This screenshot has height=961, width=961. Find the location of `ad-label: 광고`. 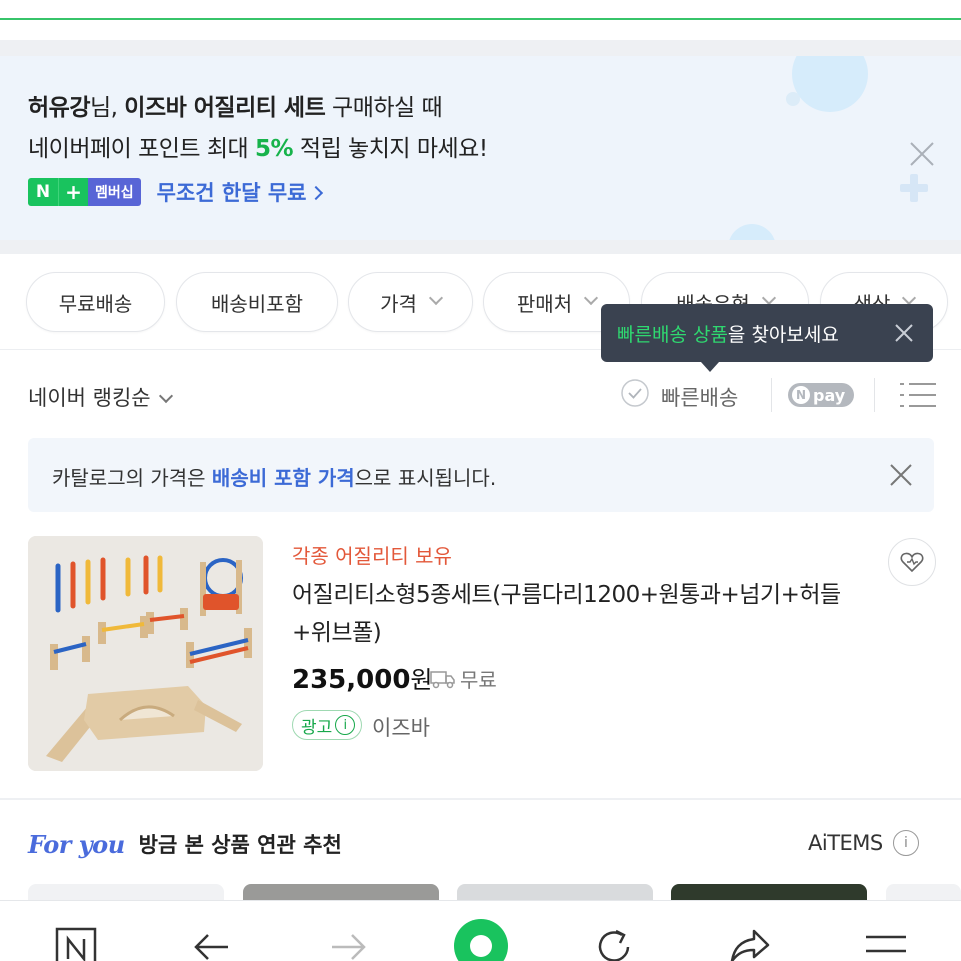

ad-label: 광고 is located at coordinates (317, 727).